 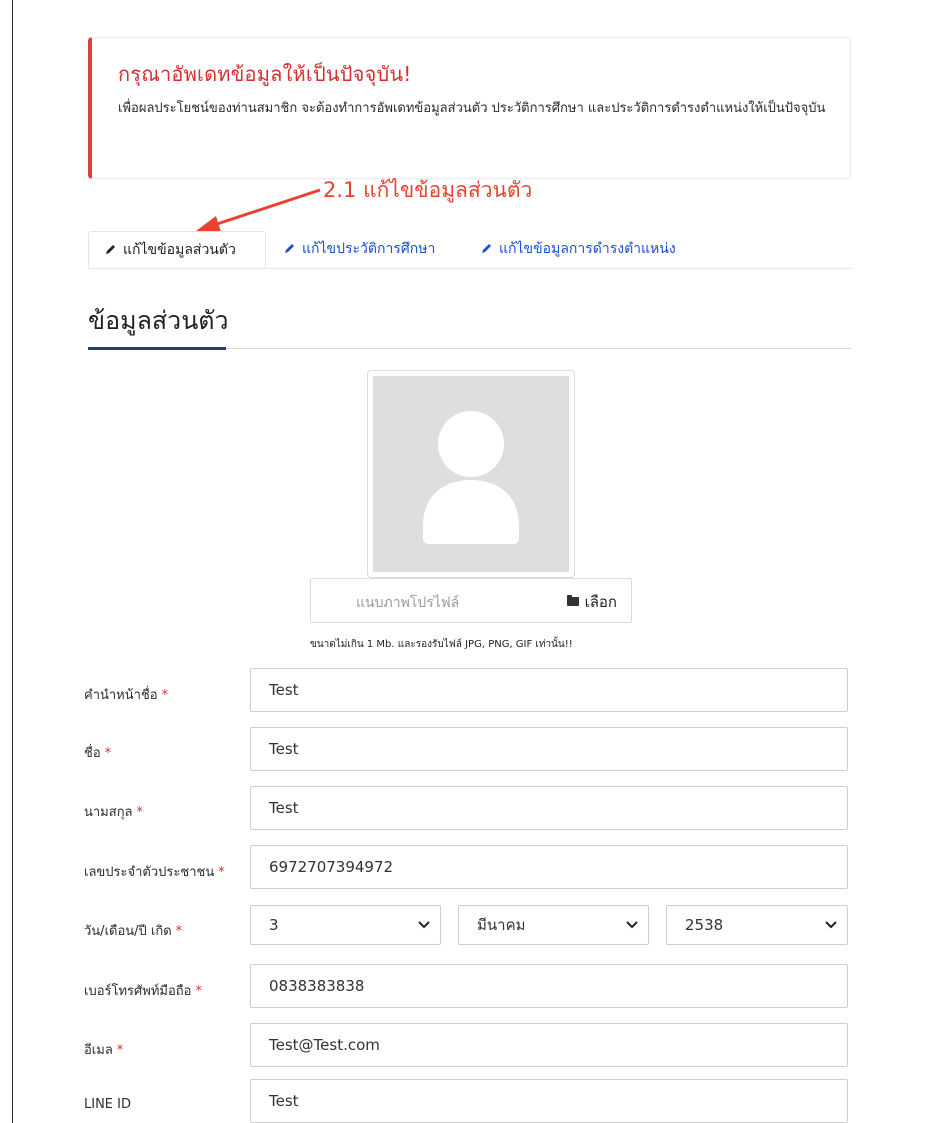 I want to click on choose-file-button: เลือก, so click(x=591, y=602).